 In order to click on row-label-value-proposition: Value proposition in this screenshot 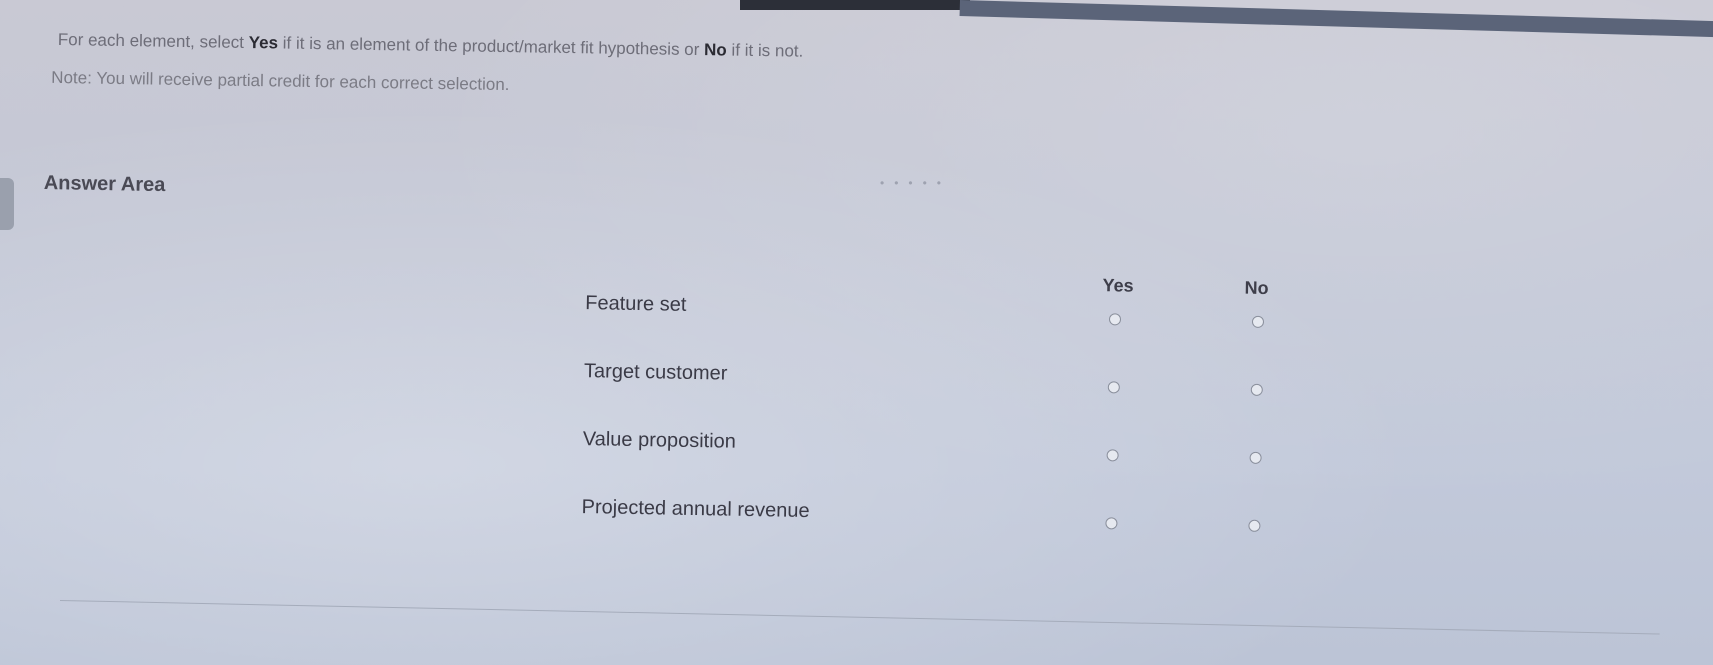, I will do `click(659, 440)`.